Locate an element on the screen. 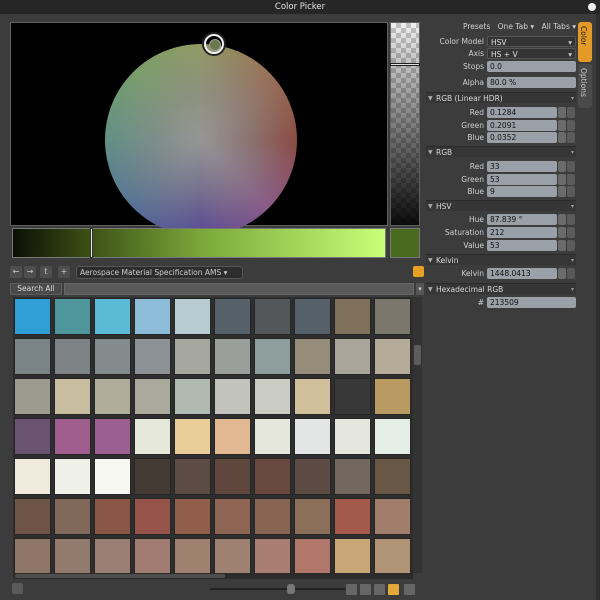 Image resolution: width=600 pixels, height=600 pixels. small-grid-icon is located at coordinates (365, 589).